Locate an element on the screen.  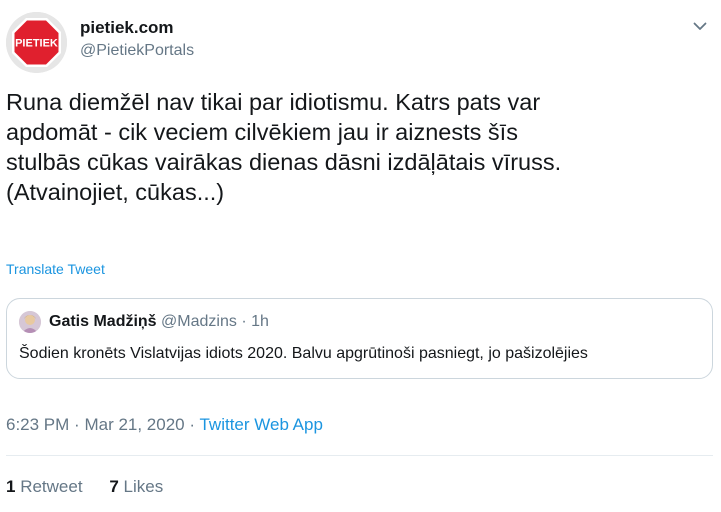
likes-count: 7 is located at coordinates (114, 486).